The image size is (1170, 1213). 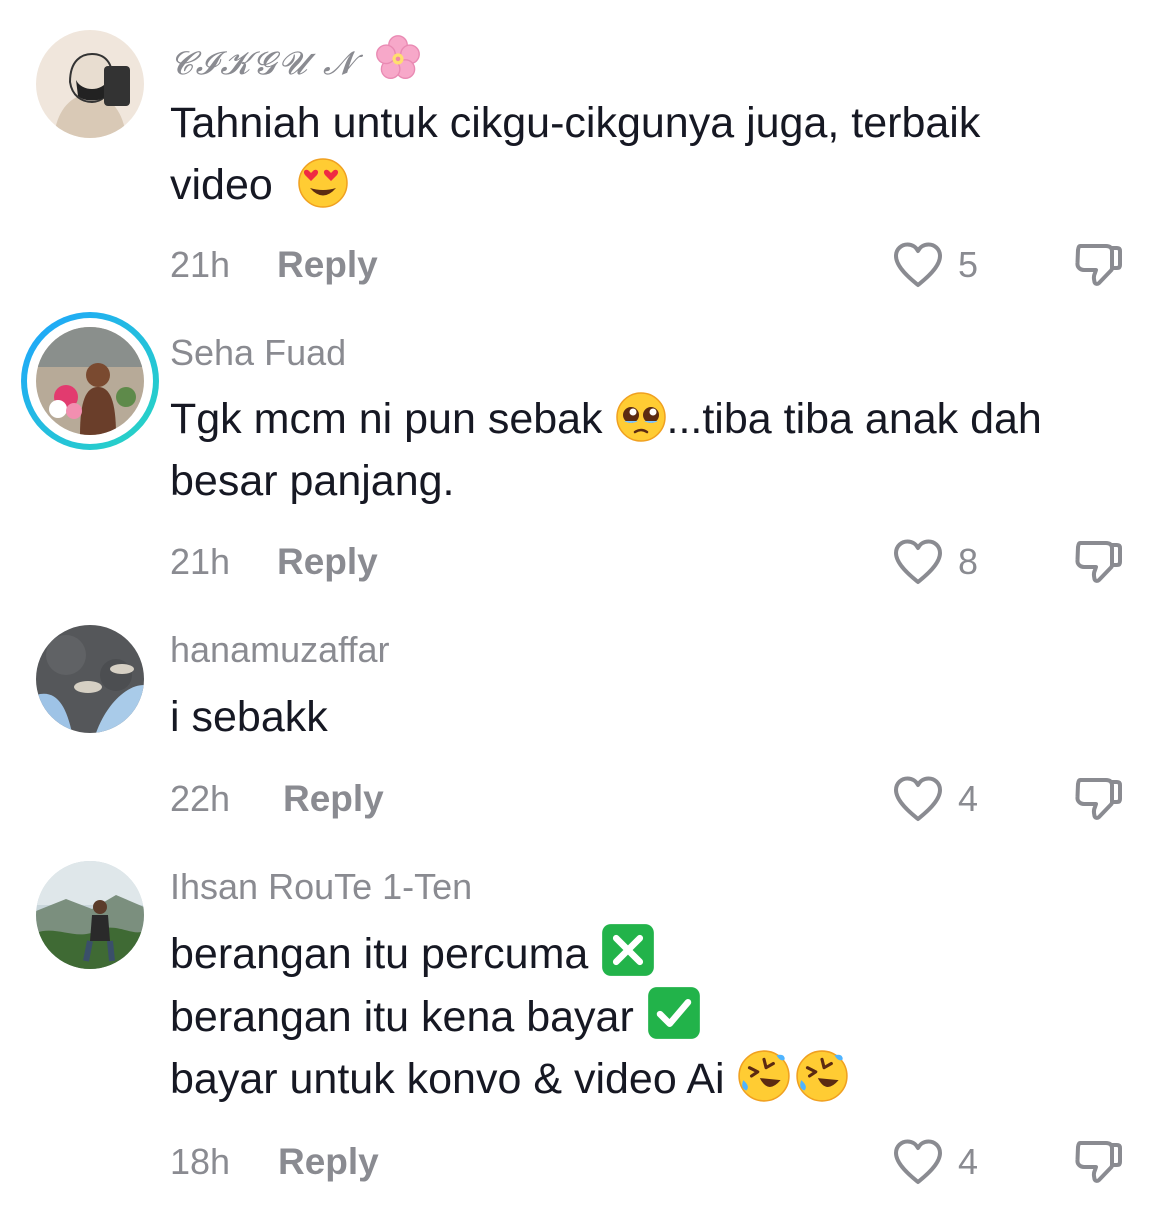 What do you see at coordinates (674, 1013) in the screenshot?
I see `check-mark-icon` at bounding box center [674, 1013].